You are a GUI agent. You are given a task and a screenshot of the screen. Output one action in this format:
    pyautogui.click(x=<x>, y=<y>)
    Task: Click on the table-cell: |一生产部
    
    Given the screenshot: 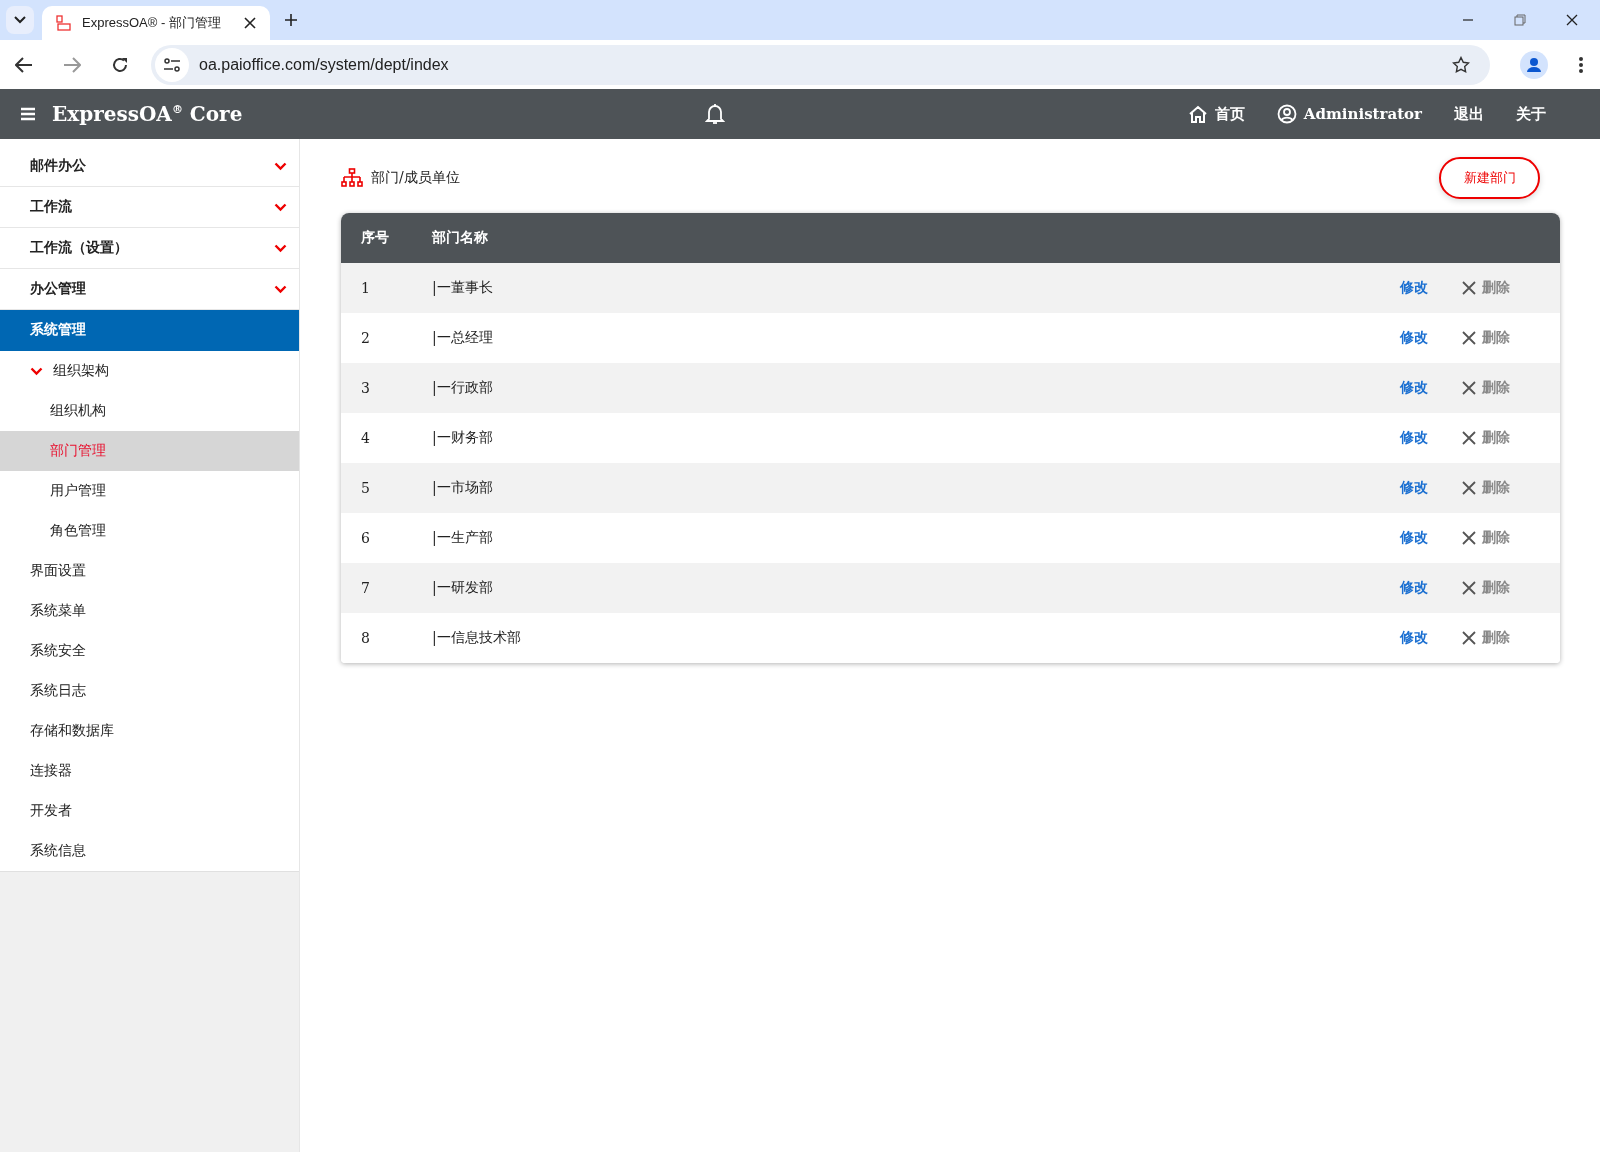 What is the action you would take?
    pyautogui.click(x=462, y=538)
    